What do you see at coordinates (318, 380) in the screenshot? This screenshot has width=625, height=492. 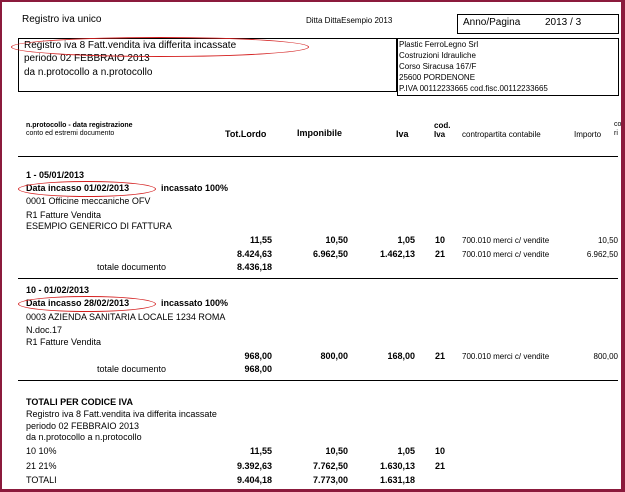 I see `doc2-divider` at bounding box center [318, 380].